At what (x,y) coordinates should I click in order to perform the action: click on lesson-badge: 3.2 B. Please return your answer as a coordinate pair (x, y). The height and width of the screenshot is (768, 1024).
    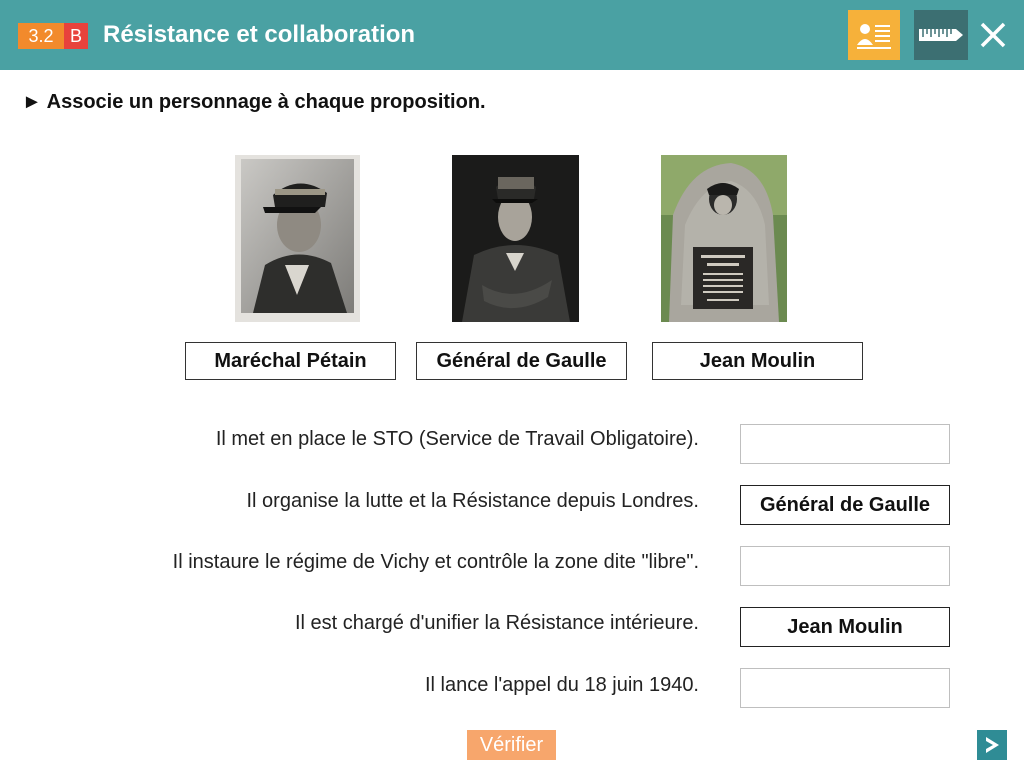
    Looking at the image, I should click on (53, 36).